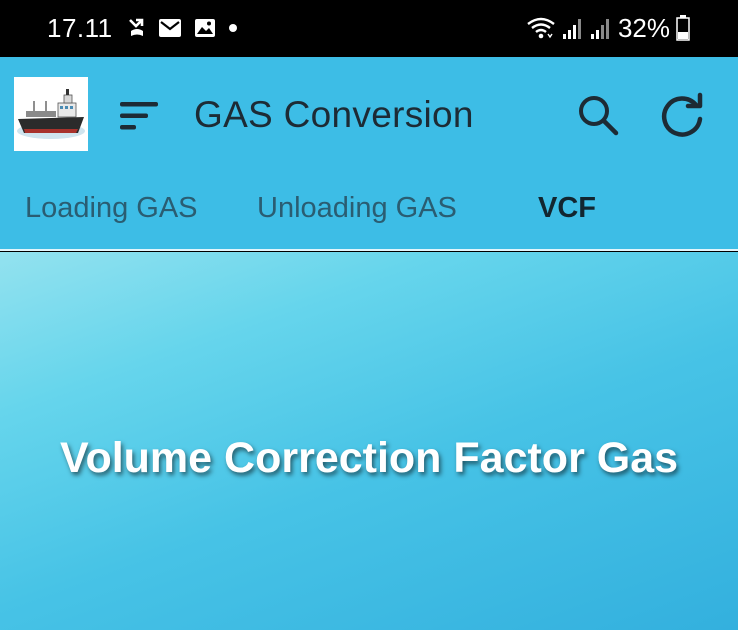  I want to click on ship-logo, so click(51, 114).